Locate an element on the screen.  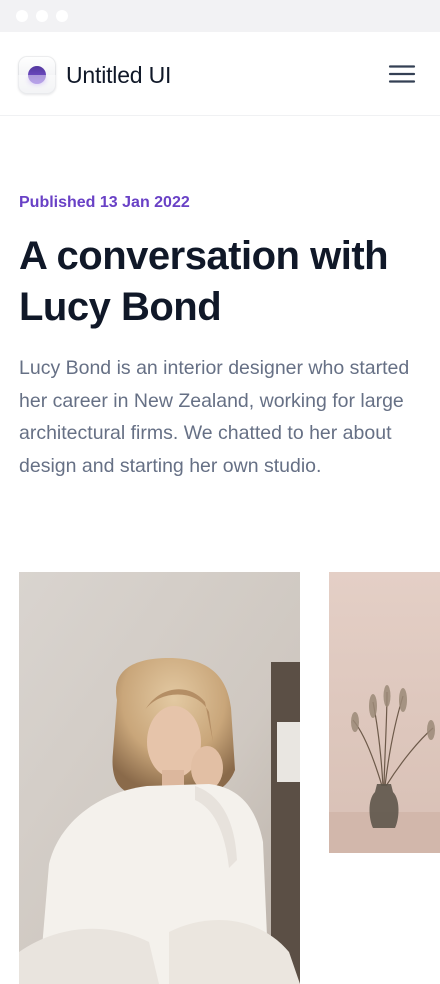
article-title: A conversation with Lucy Bond is located at coordinates (204, 281).